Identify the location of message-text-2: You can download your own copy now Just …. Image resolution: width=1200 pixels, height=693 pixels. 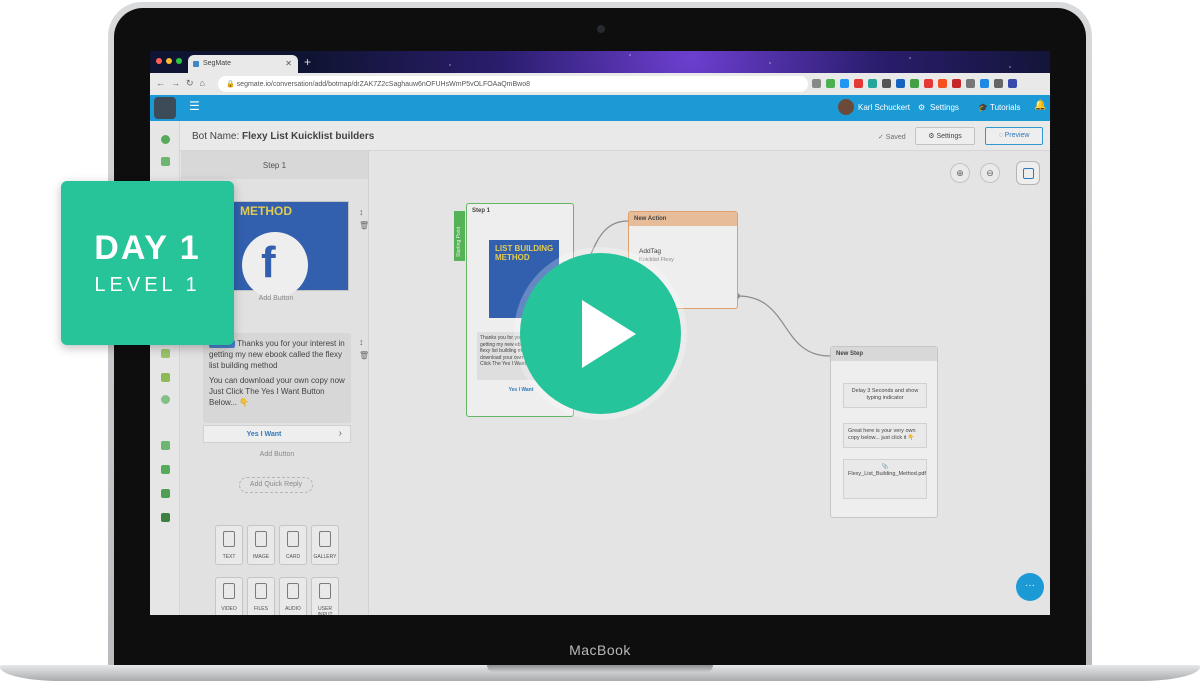
(277, 391).